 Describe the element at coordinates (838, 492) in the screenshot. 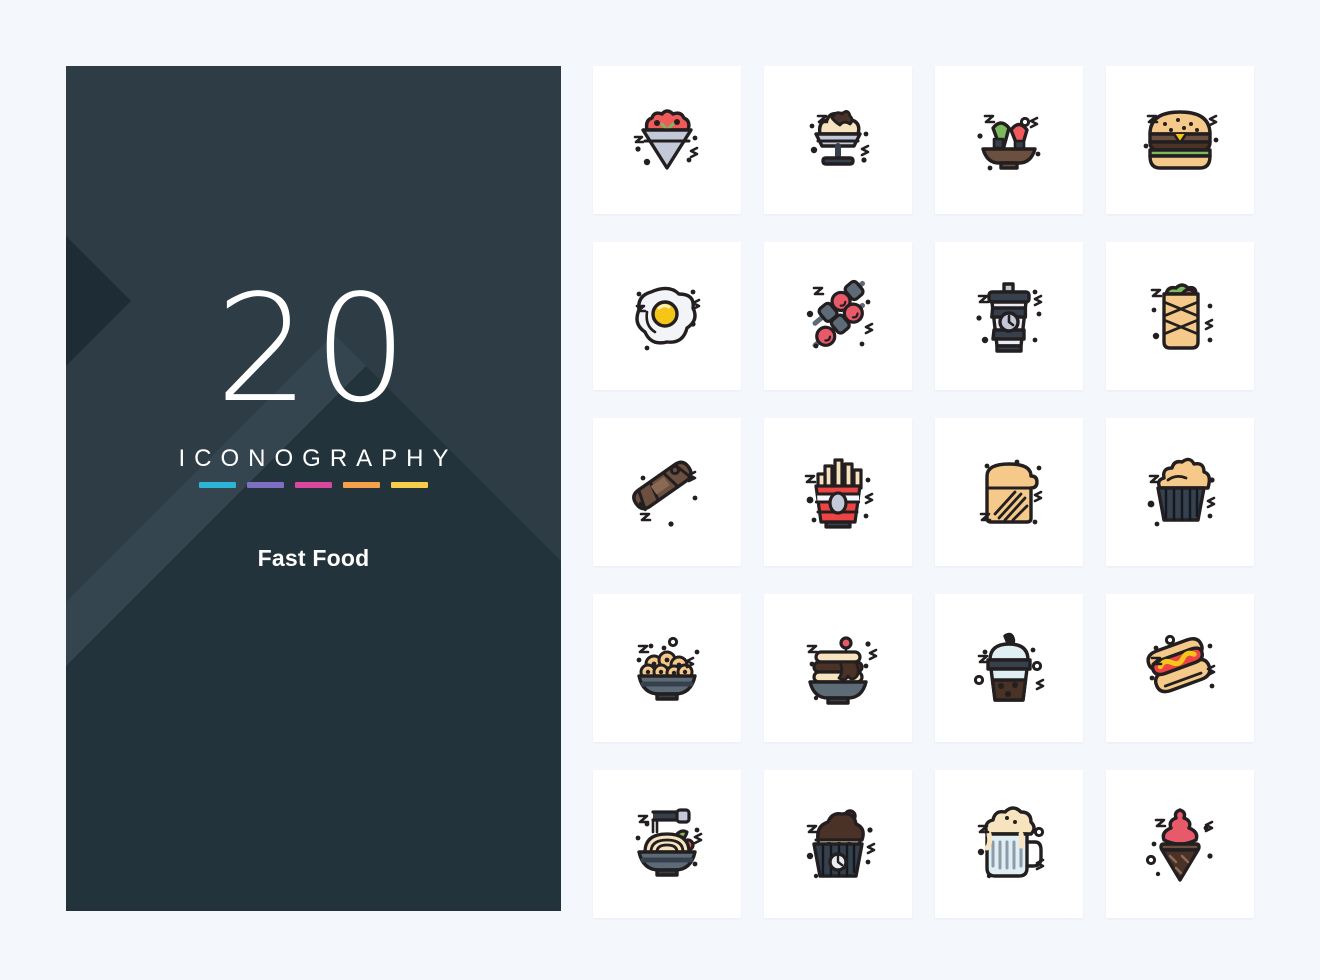

I see `icon-card-french-fries` at that location.